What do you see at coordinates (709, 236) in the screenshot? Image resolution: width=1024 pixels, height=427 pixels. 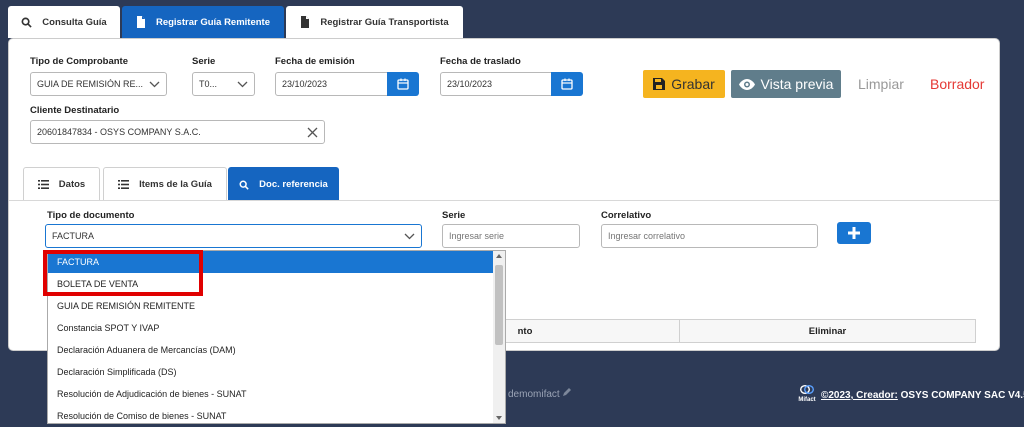 I see `correlativo-input` at bounding box center [709, 236].